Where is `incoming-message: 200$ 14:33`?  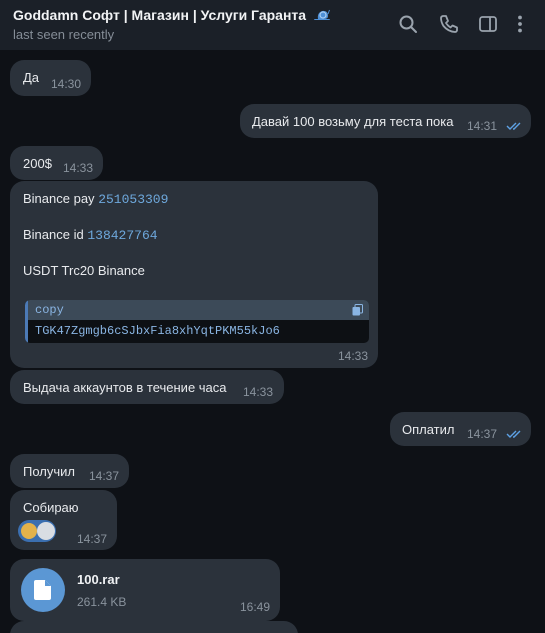
incoming-message: 200$ 14:33 is located at coordinates (56, 163).